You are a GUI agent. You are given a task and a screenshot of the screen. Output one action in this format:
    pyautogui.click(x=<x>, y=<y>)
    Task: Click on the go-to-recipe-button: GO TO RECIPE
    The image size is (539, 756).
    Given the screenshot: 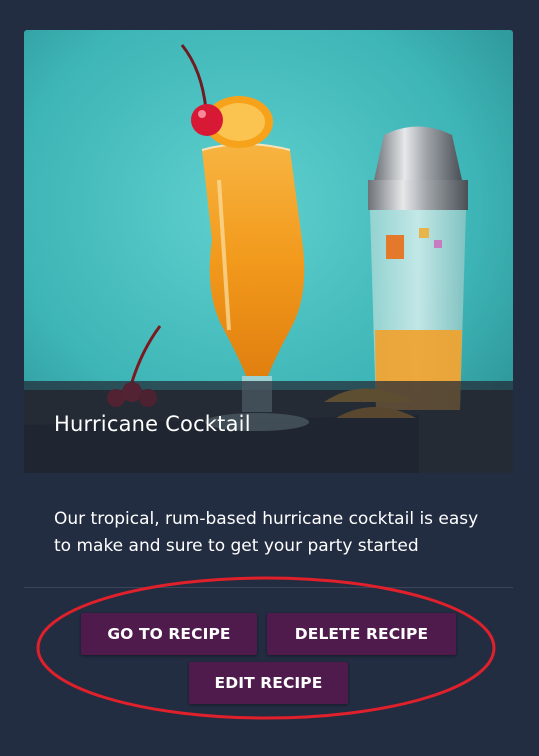 What is the action you would take?
    pyautogui.click(x=169, y=634)
    